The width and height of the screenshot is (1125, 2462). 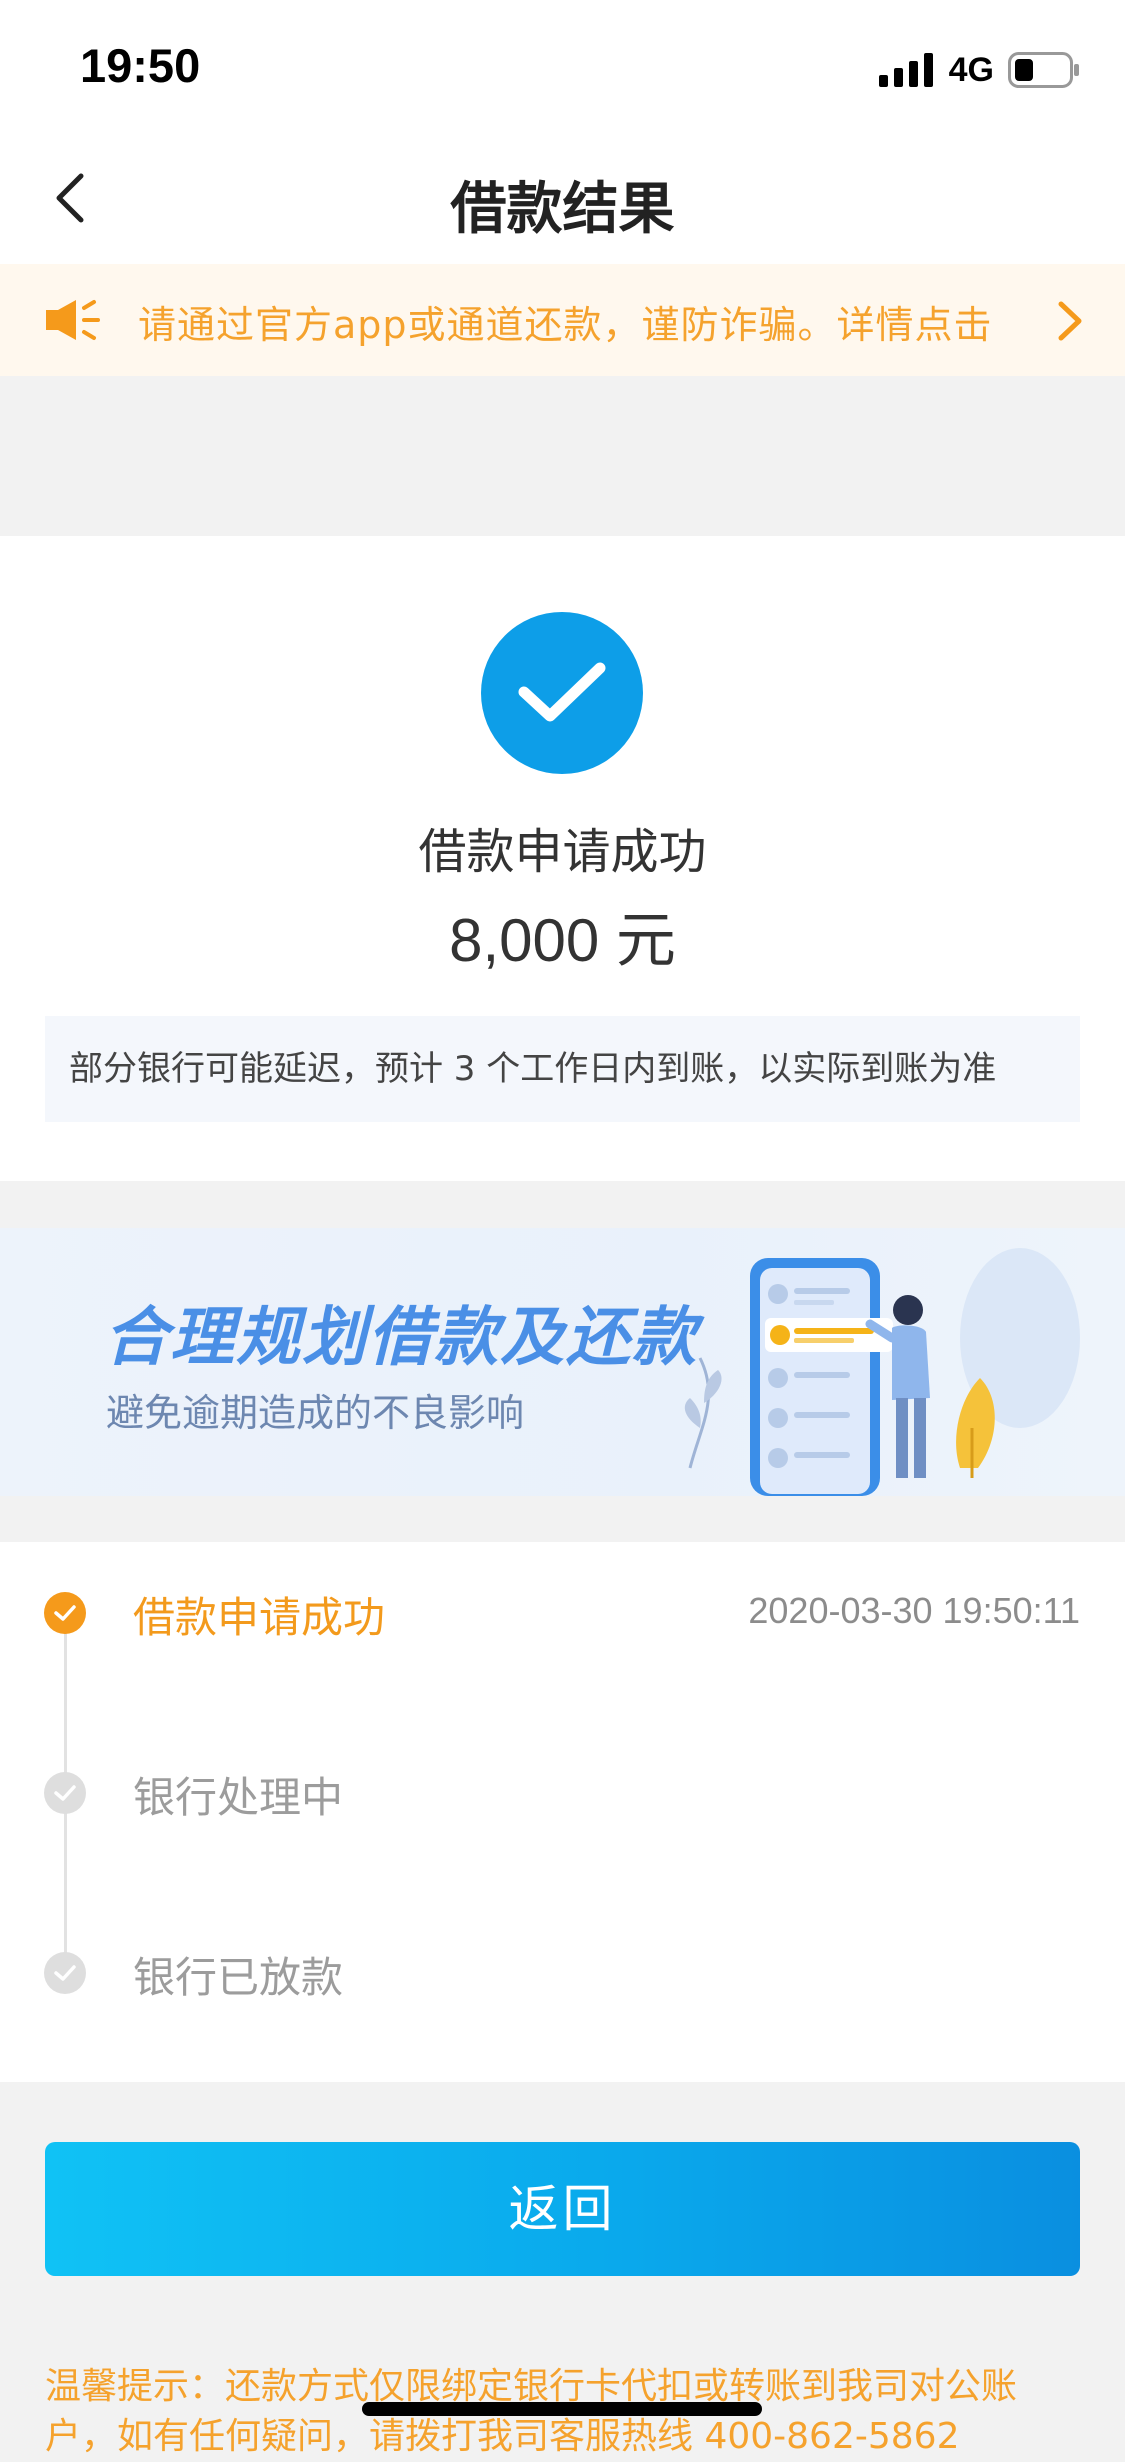 What do you see at coordinates (562, 1972) in the screenshot?
I see `timeline-step-disbursed: 银行已放款` at bounding box center [562, 1972].